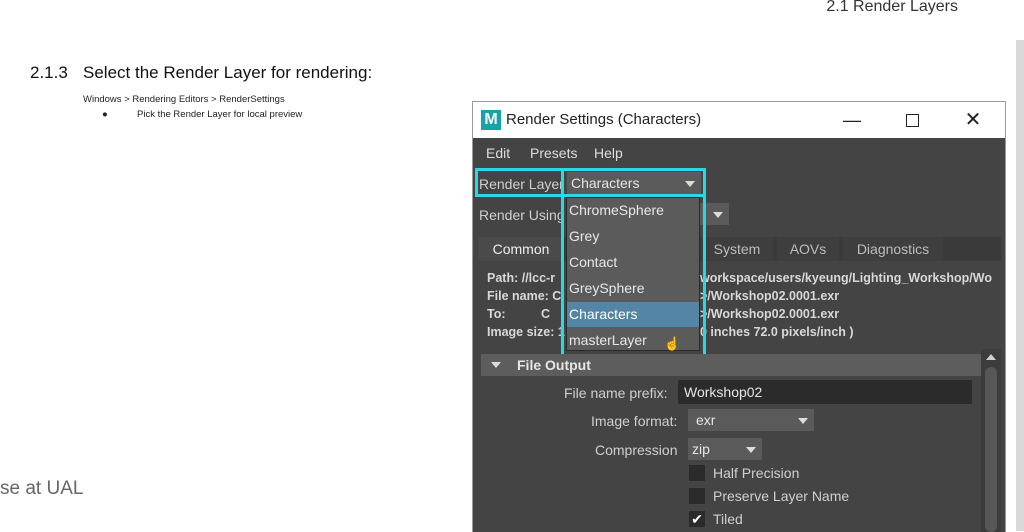 This screenshot has width=1024, height=532. What do you see at coordinates (808, 249) in the screenshot?
I see `tab-aovs: AOVs` at bounding box center [808, 249].